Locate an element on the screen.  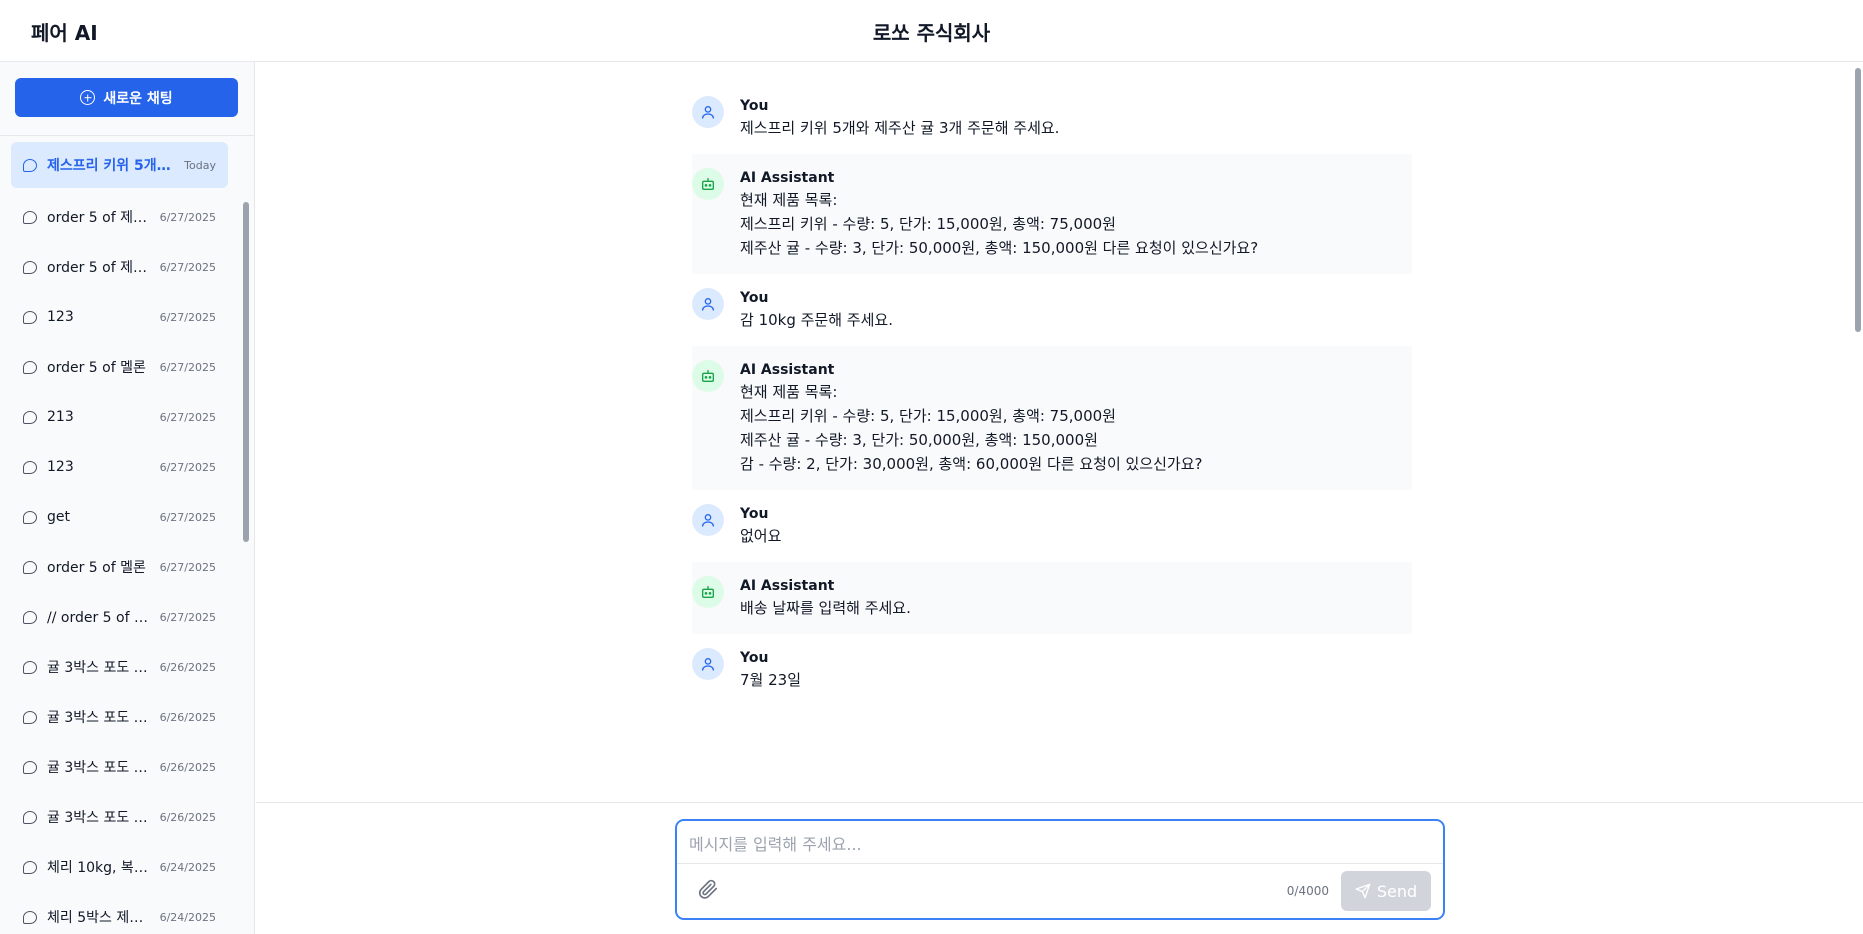
sidebar-scrollbar is located at coordinates (246, 372).